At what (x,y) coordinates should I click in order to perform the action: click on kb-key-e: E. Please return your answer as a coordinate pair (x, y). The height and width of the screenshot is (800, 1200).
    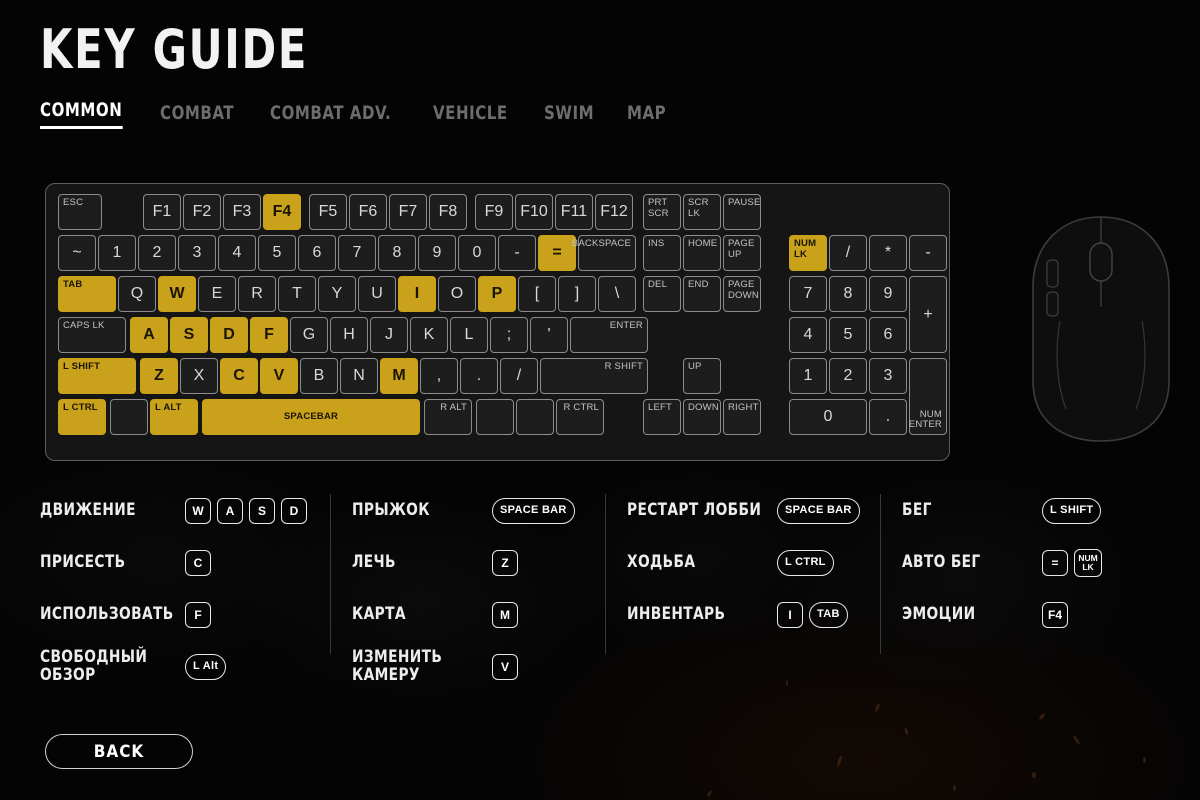
    Looking at the image, I should click on (217, 294).